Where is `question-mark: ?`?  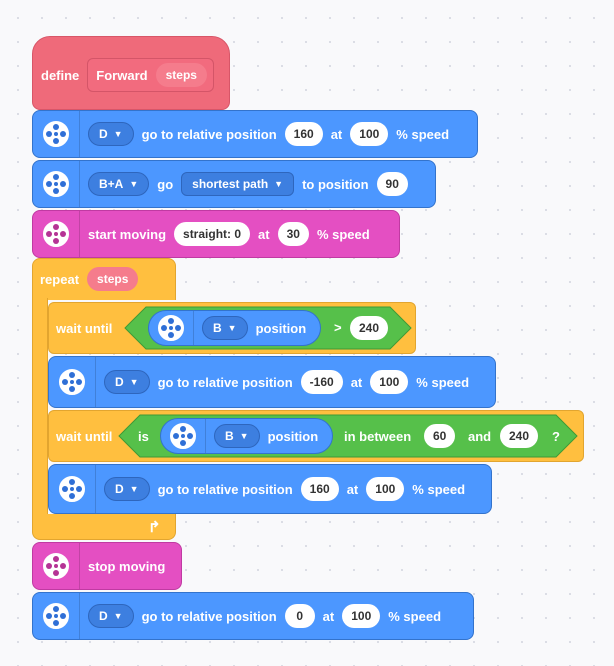 question-mark: ? is located at coordinates (556, 436).